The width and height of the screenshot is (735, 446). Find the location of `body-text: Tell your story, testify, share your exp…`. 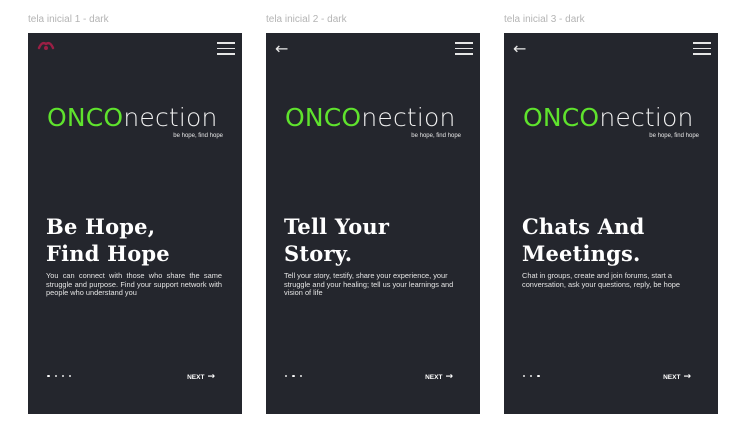

body-text: Tell your story, testify, share your exp… is located at coordinates (369, 284).